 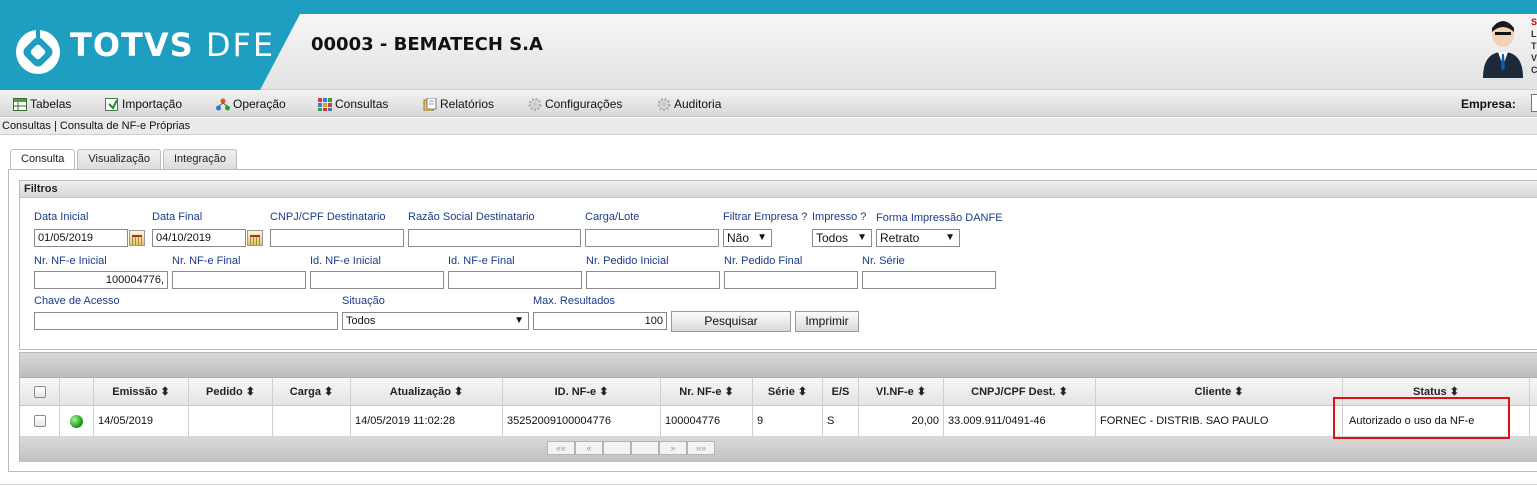 I want to click on footer-divider, so click(x=768, y=484).